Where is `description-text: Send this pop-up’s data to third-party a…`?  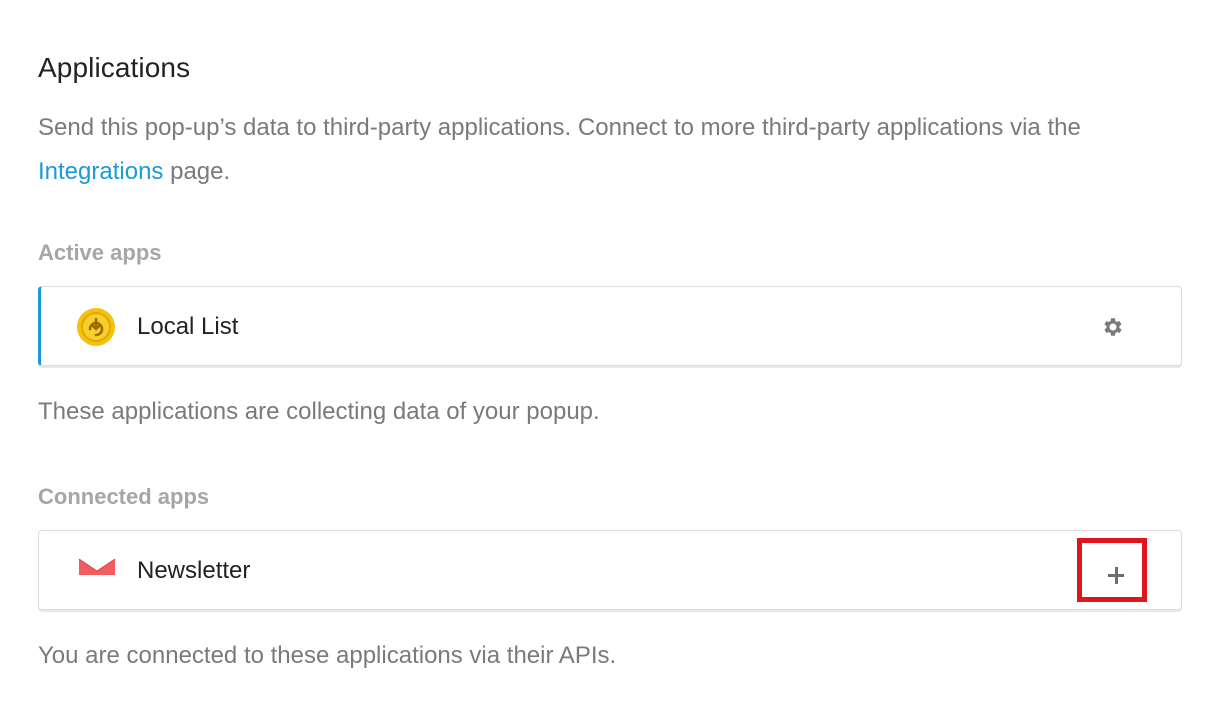
description-text: Send this pop-up’s data to third-party a… is located at coordinates (559, 127).